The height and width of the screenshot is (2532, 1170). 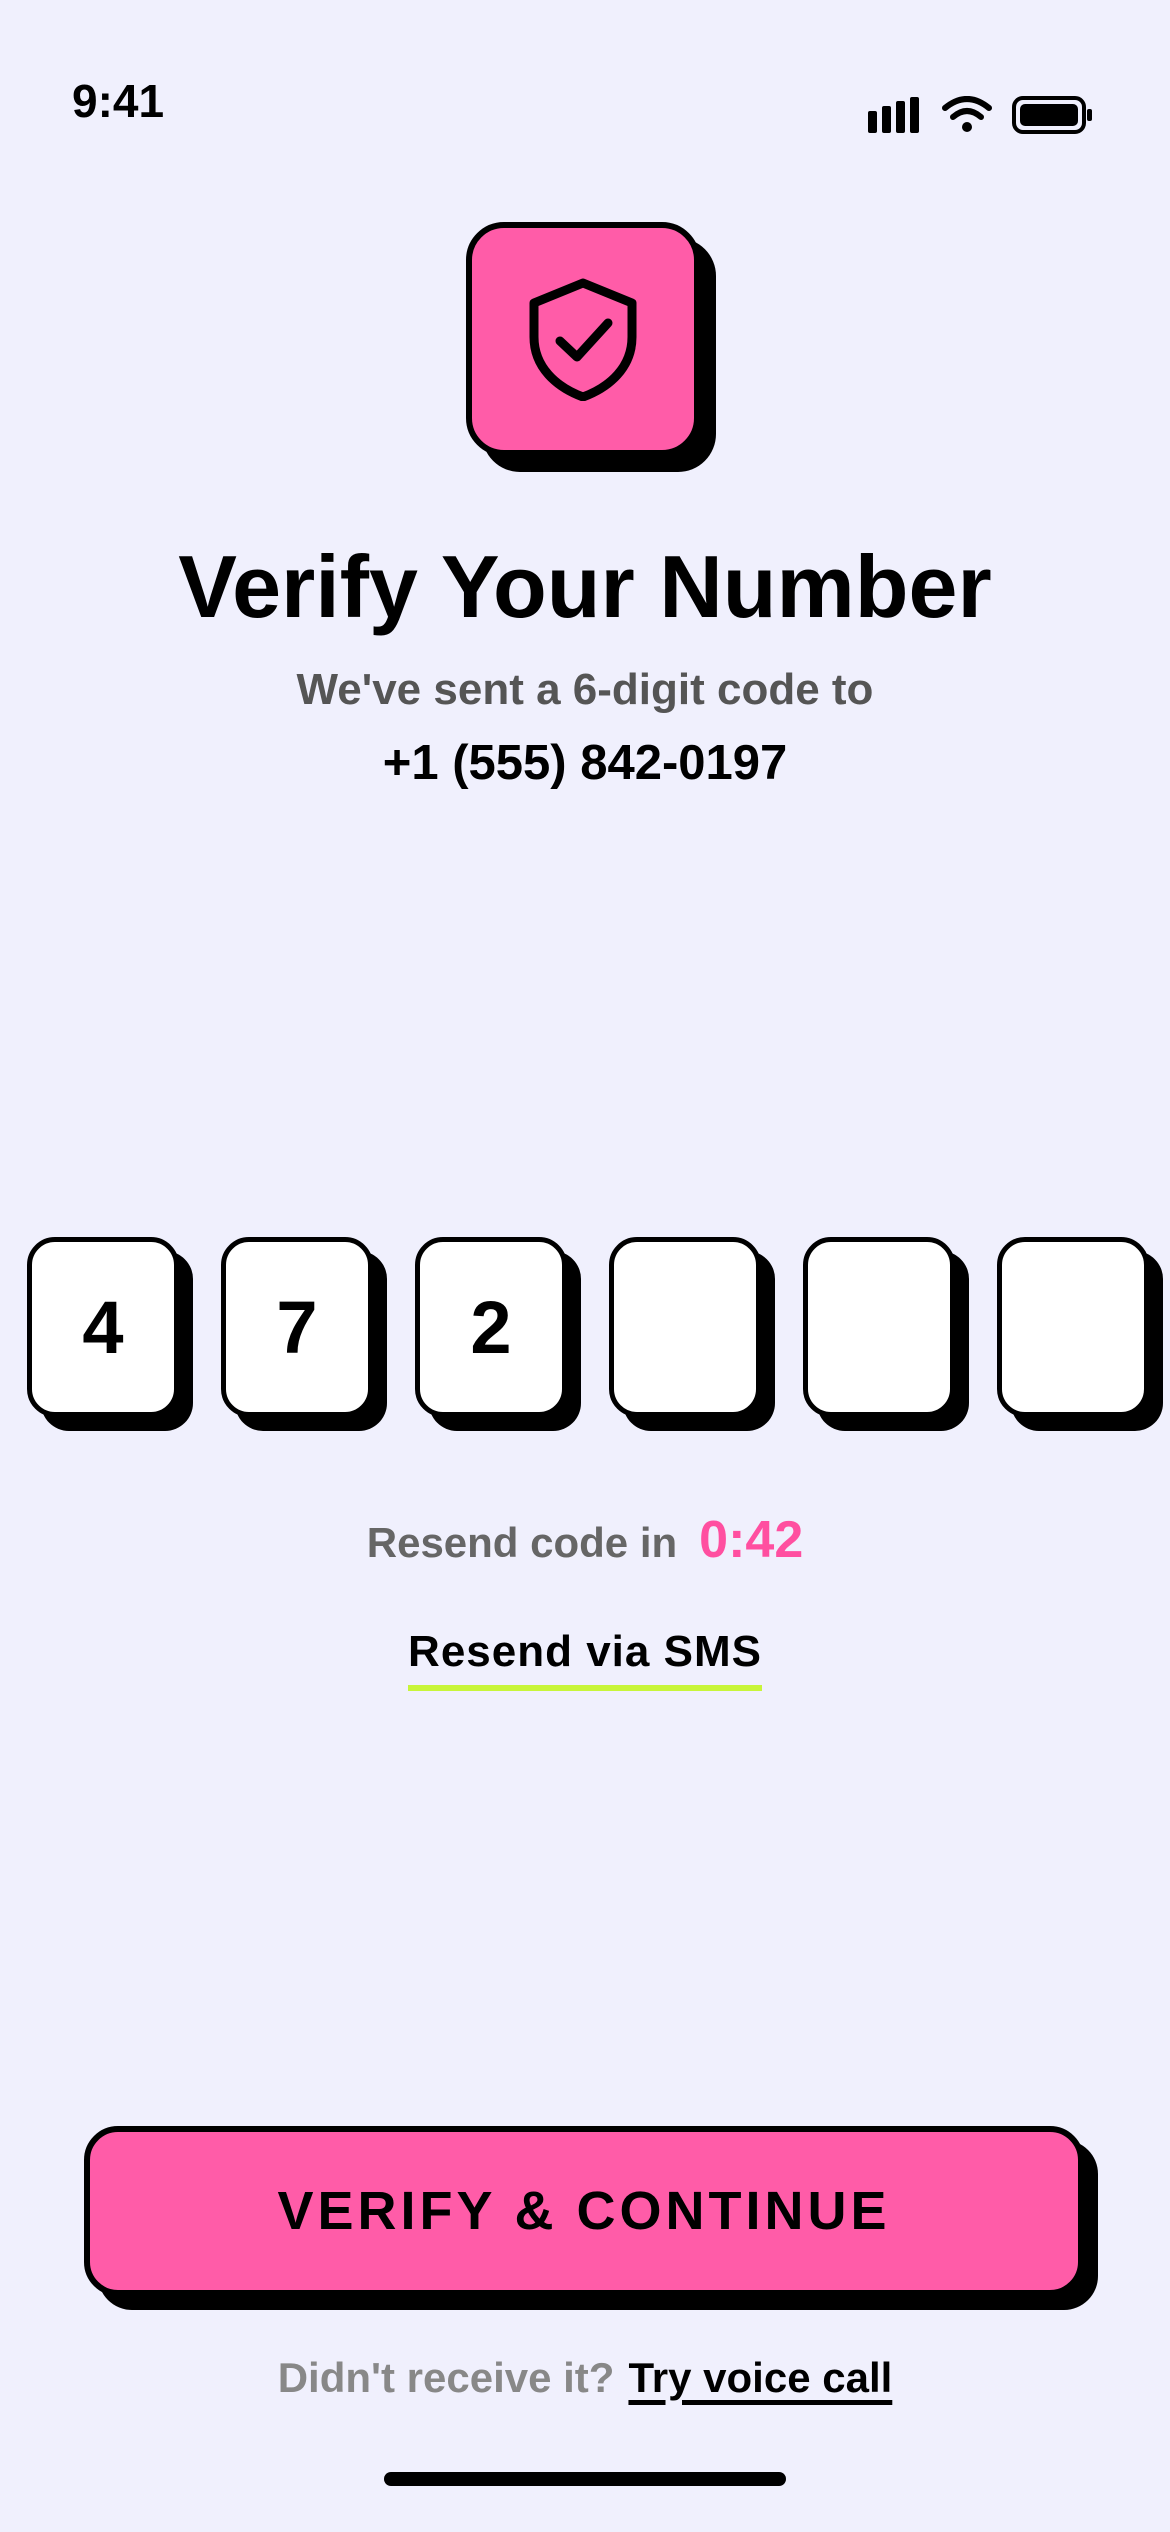 I want to click on hero-badge, so click(x=583, y=339).